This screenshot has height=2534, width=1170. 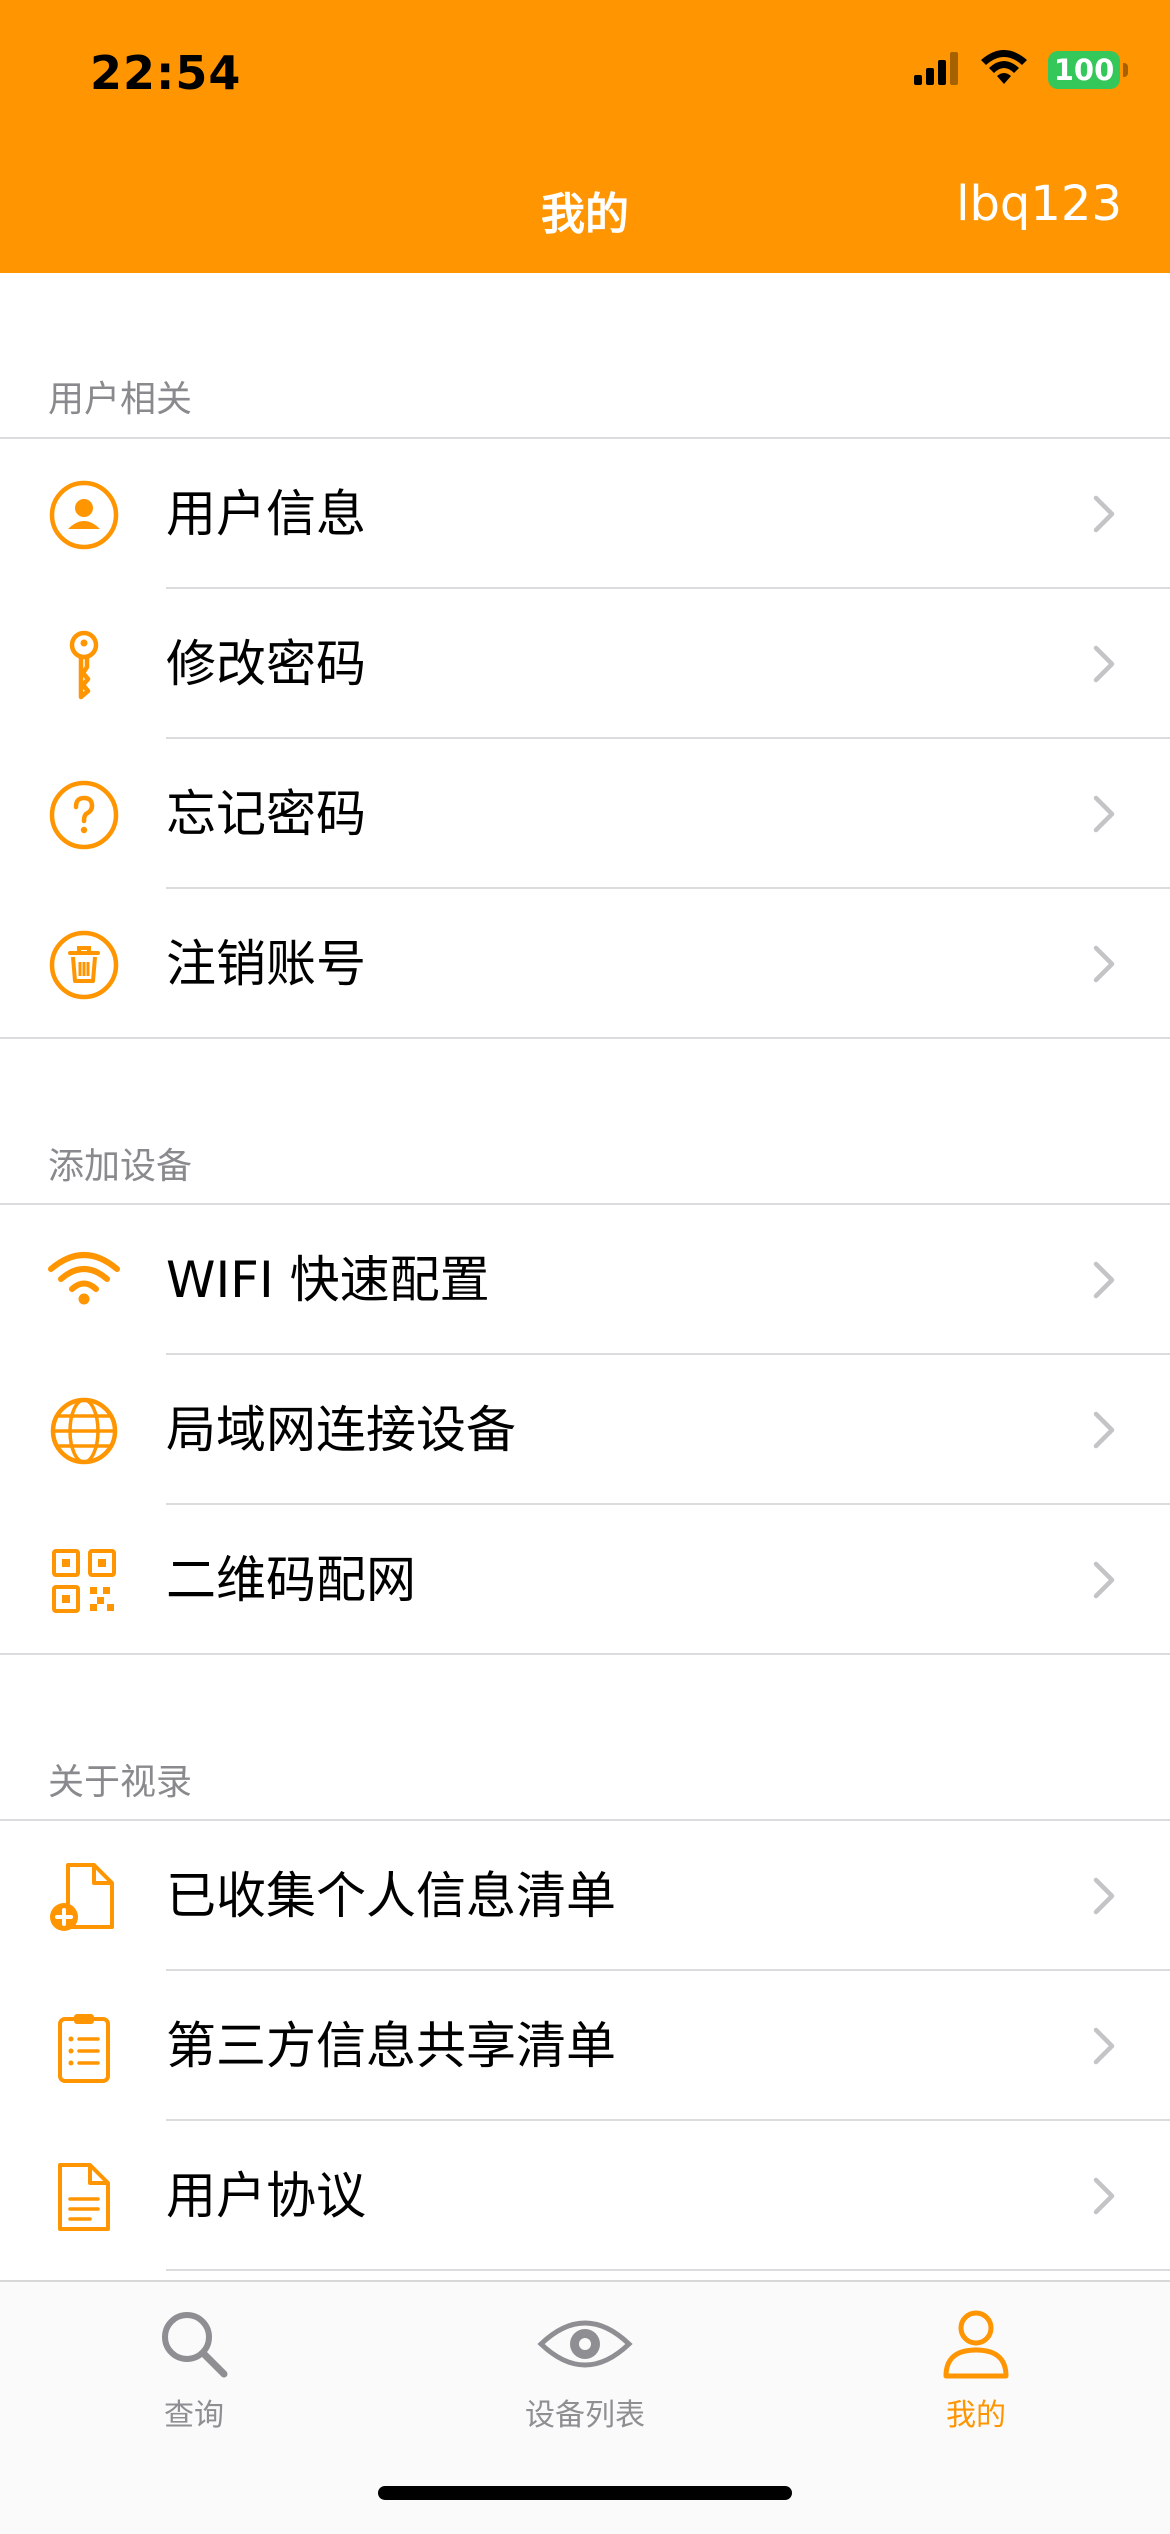 What do you see at coordinates (976, 2344) in the screenshot?
I see `person-icon` at bounding box center [976, 2344].